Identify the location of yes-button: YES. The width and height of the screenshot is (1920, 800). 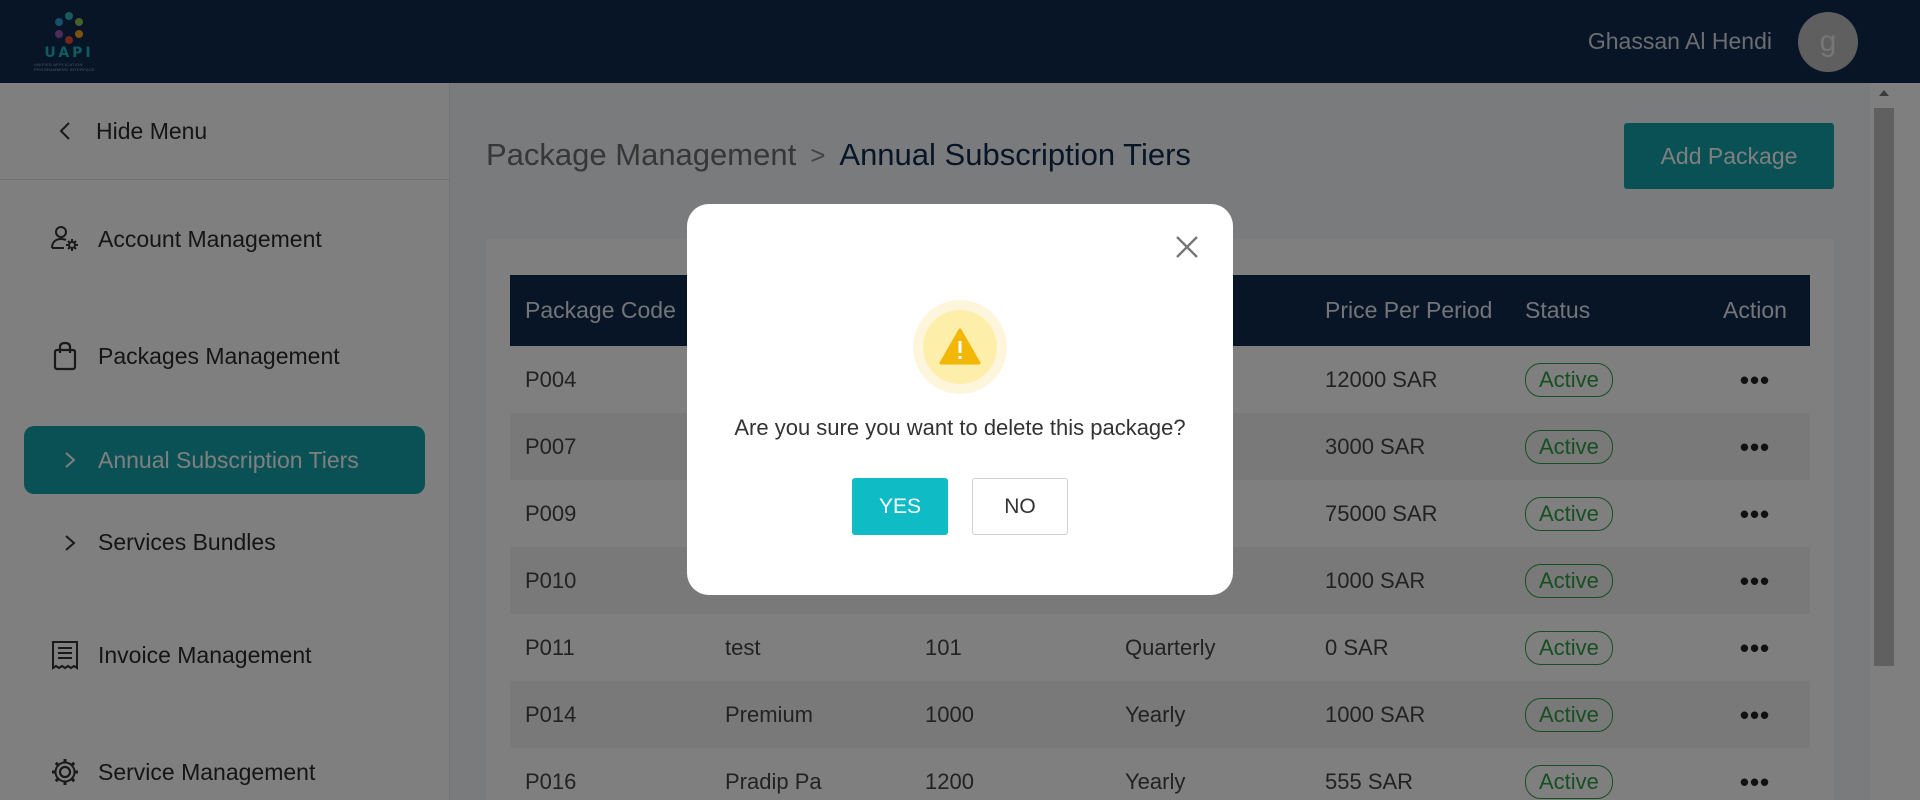
(900, 506).